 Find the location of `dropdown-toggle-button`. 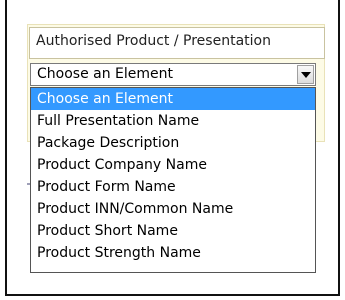

dropdown-toggle-button is located at coordinates (305, 74).